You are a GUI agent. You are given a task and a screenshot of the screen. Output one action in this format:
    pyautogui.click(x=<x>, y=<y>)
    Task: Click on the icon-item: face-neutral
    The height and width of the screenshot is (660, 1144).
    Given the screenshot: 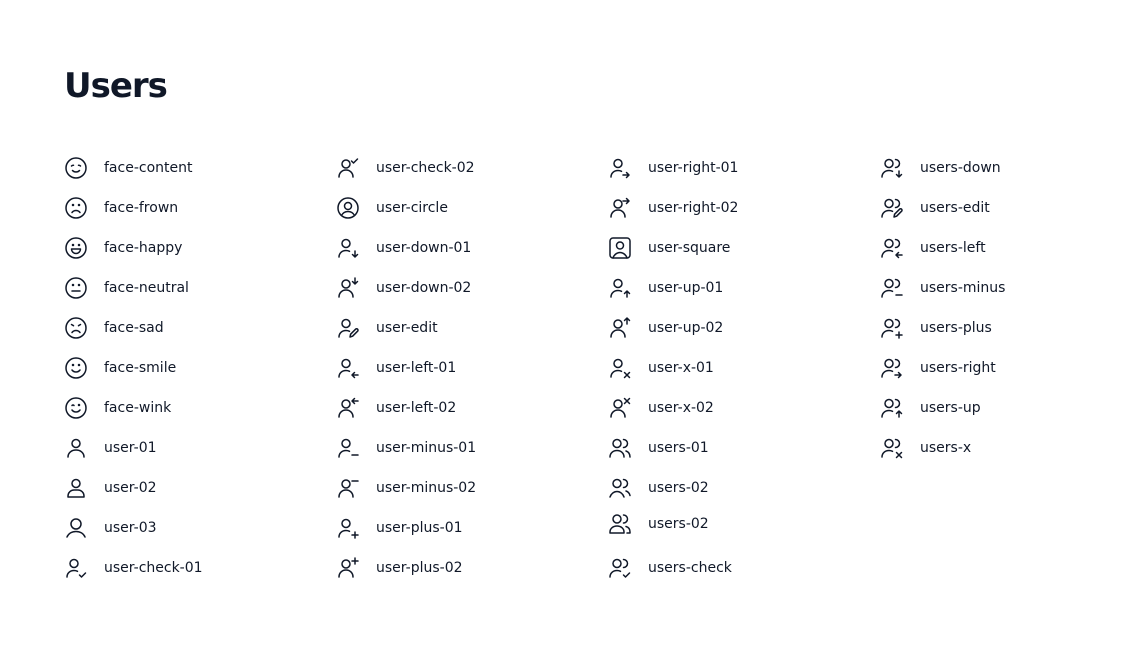 What is the action you would take?
    pyautogui.click(x=189, y=292)
    